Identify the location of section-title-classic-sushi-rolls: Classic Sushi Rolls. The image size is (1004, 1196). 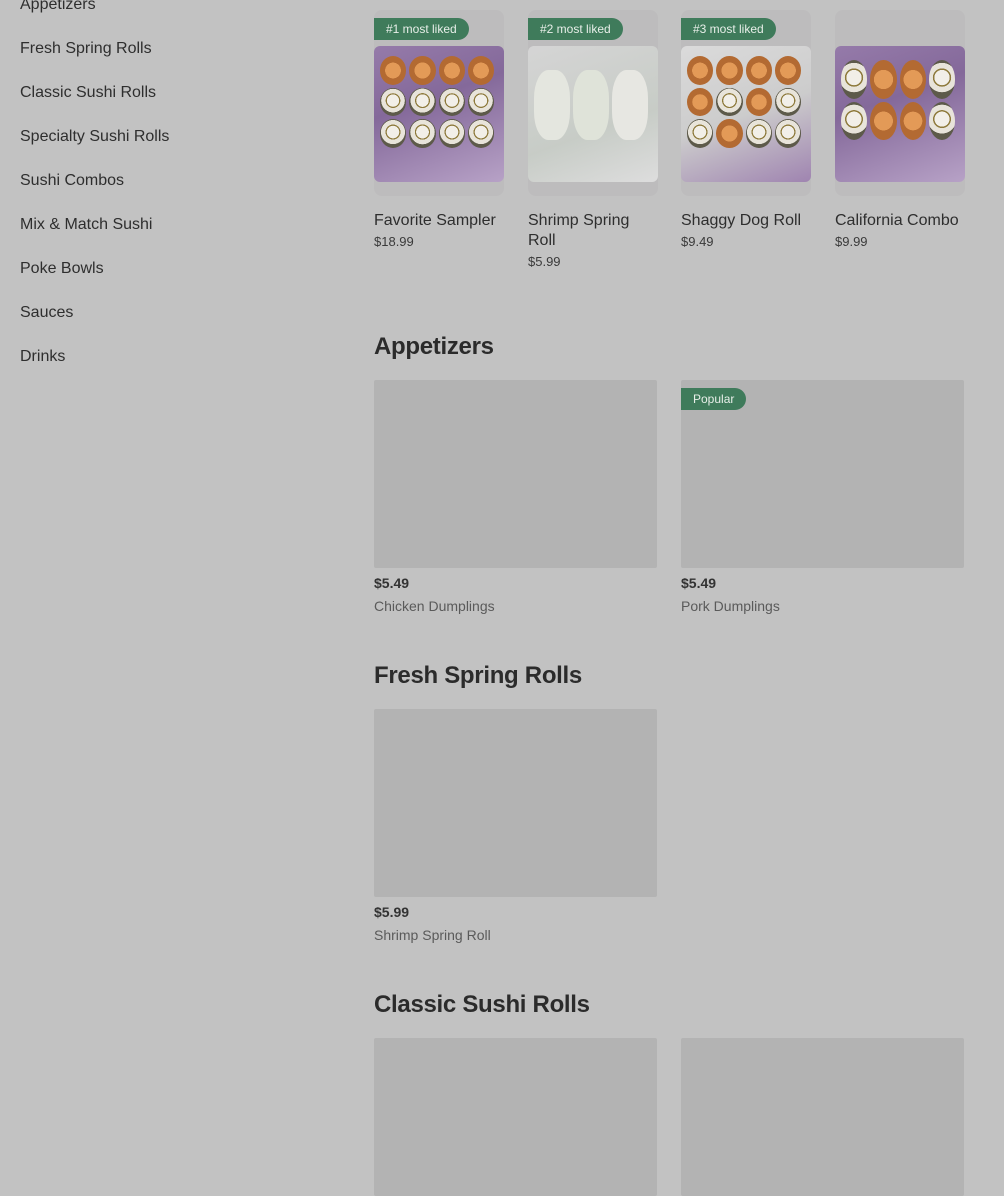
(482, 1004).